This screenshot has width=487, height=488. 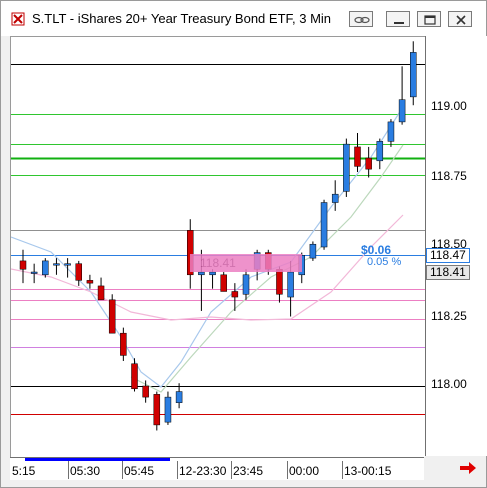 I want to click on x-tick-label: 05:45, so click(x=139, y=471).